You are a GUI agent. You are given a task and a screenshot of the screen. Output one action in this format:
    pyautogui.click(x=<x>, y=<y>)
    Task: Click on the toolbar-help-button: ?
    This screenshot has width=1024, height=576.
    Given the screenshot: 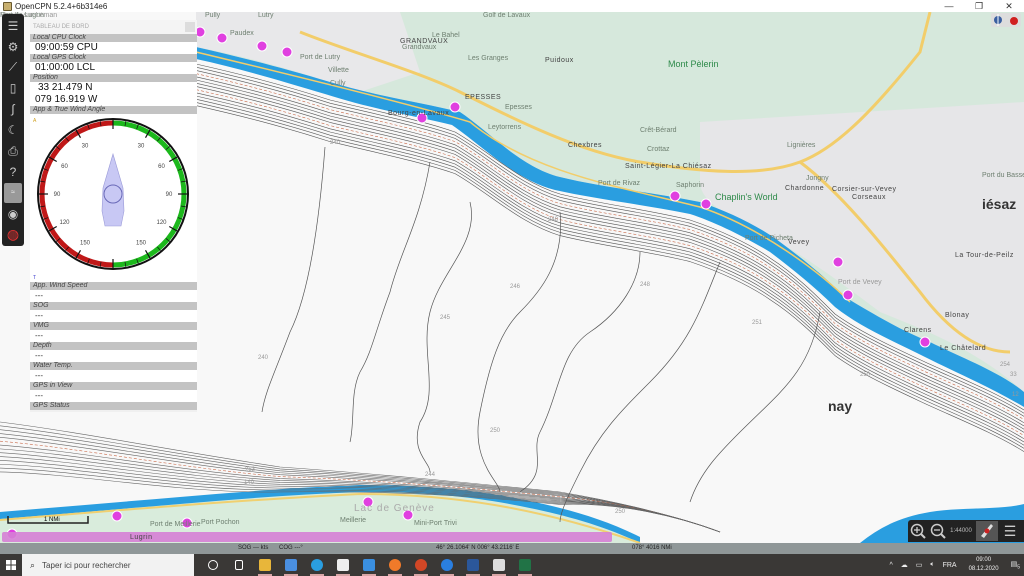 What is the action you would take?
    pyautogui.click(x=13, y=171)
    